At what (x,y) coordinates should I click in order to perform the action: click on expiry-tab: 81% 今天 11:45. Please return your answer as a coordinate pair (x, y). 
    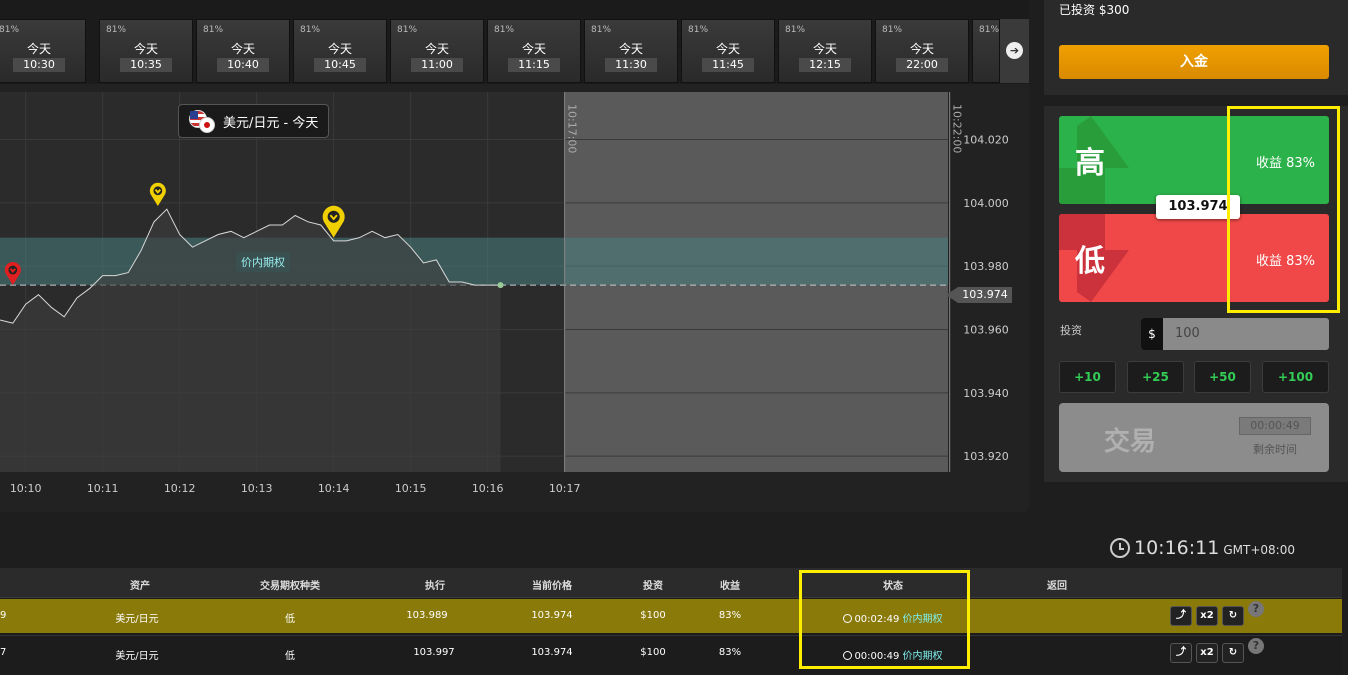
    Looking at the image, I should click on (728, 51).